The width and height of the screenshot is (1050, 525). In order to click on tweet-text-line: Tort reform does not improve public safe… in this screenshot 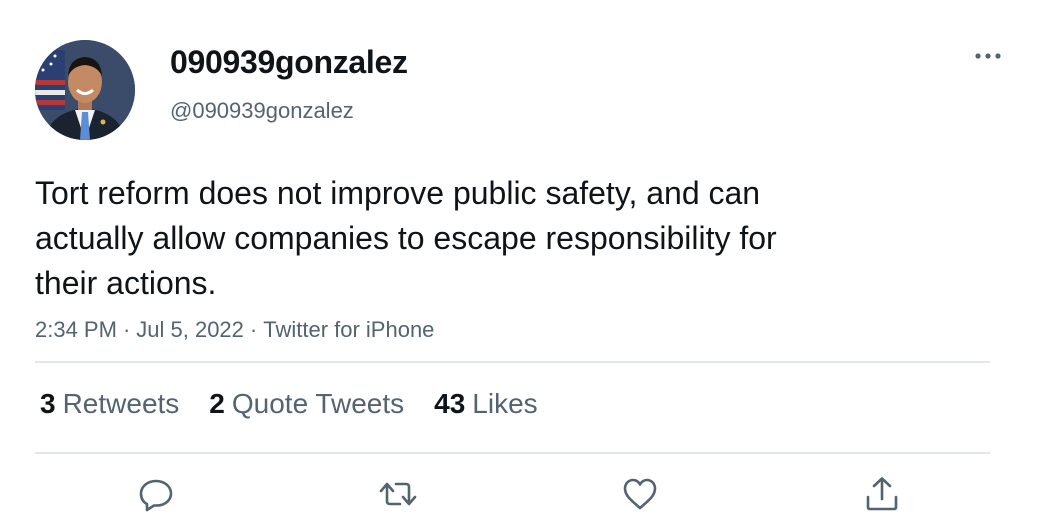, I will do `click(398, 193)`.